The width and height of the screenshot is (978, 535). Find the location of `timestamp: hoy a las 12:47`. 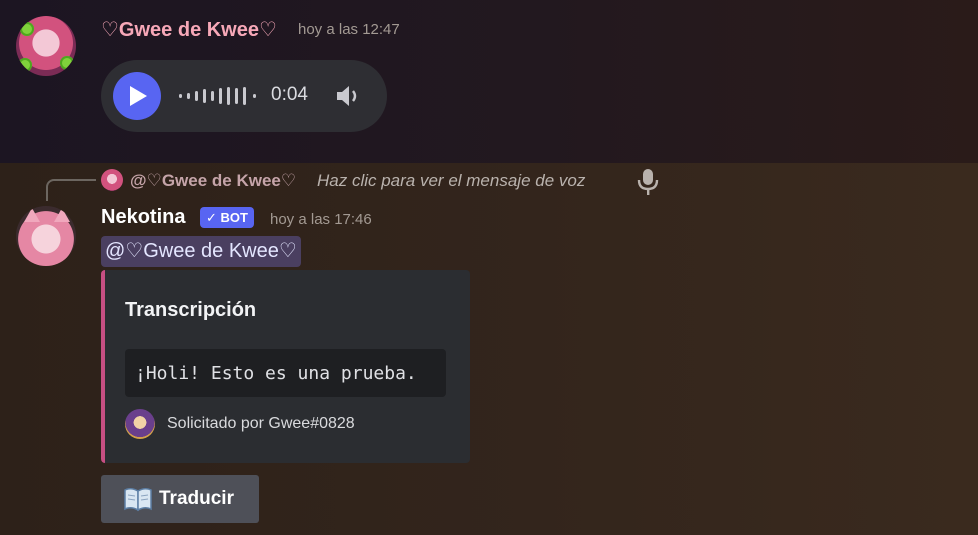

timestamp: hoy a las 12:47 is located at coordinates (349, 29).